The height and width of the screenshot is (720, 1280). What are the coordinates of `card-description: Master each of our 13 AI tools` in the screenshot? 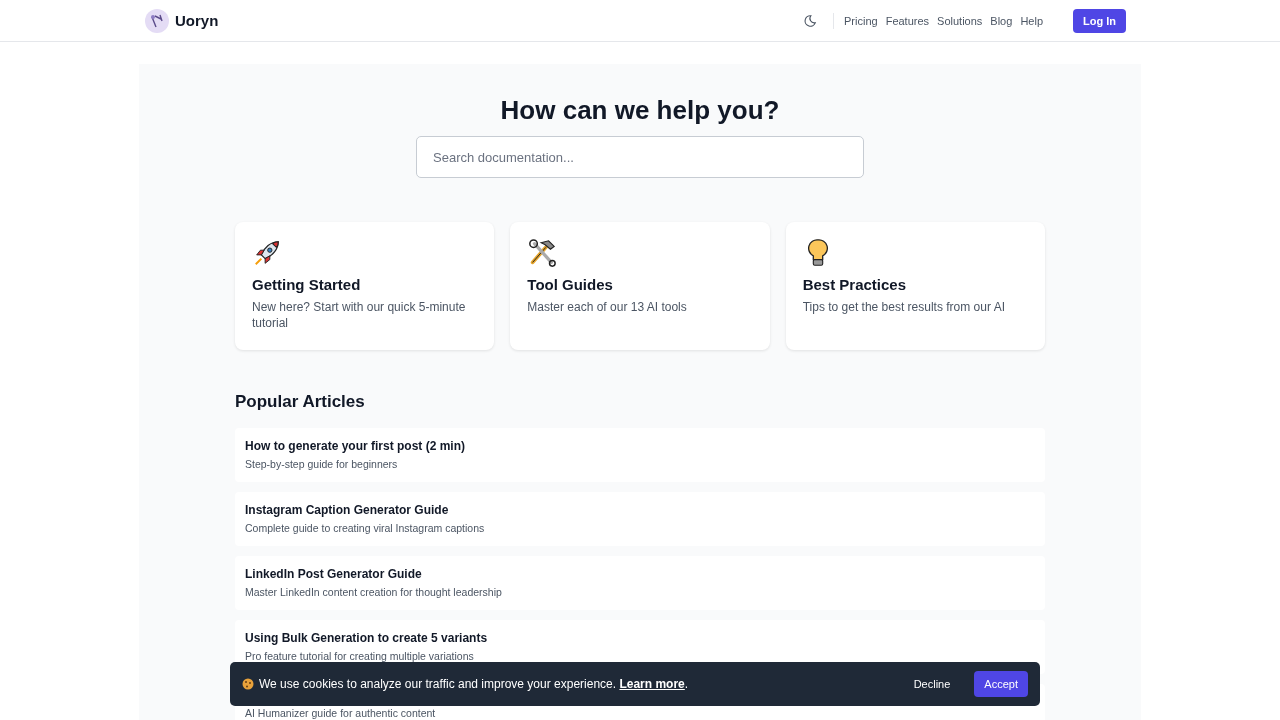 It's located at (607, 307).